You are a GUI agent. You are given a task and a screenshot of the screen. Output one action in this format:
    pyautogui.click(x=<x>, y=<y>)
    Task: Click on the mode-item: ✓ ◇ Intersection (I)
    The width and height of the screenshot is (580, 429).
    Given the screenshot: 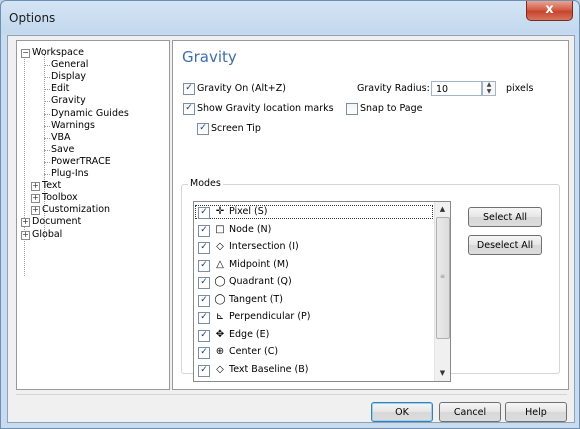 What is the action you would take?
    pyautogui.click(x=314, y=247)
    